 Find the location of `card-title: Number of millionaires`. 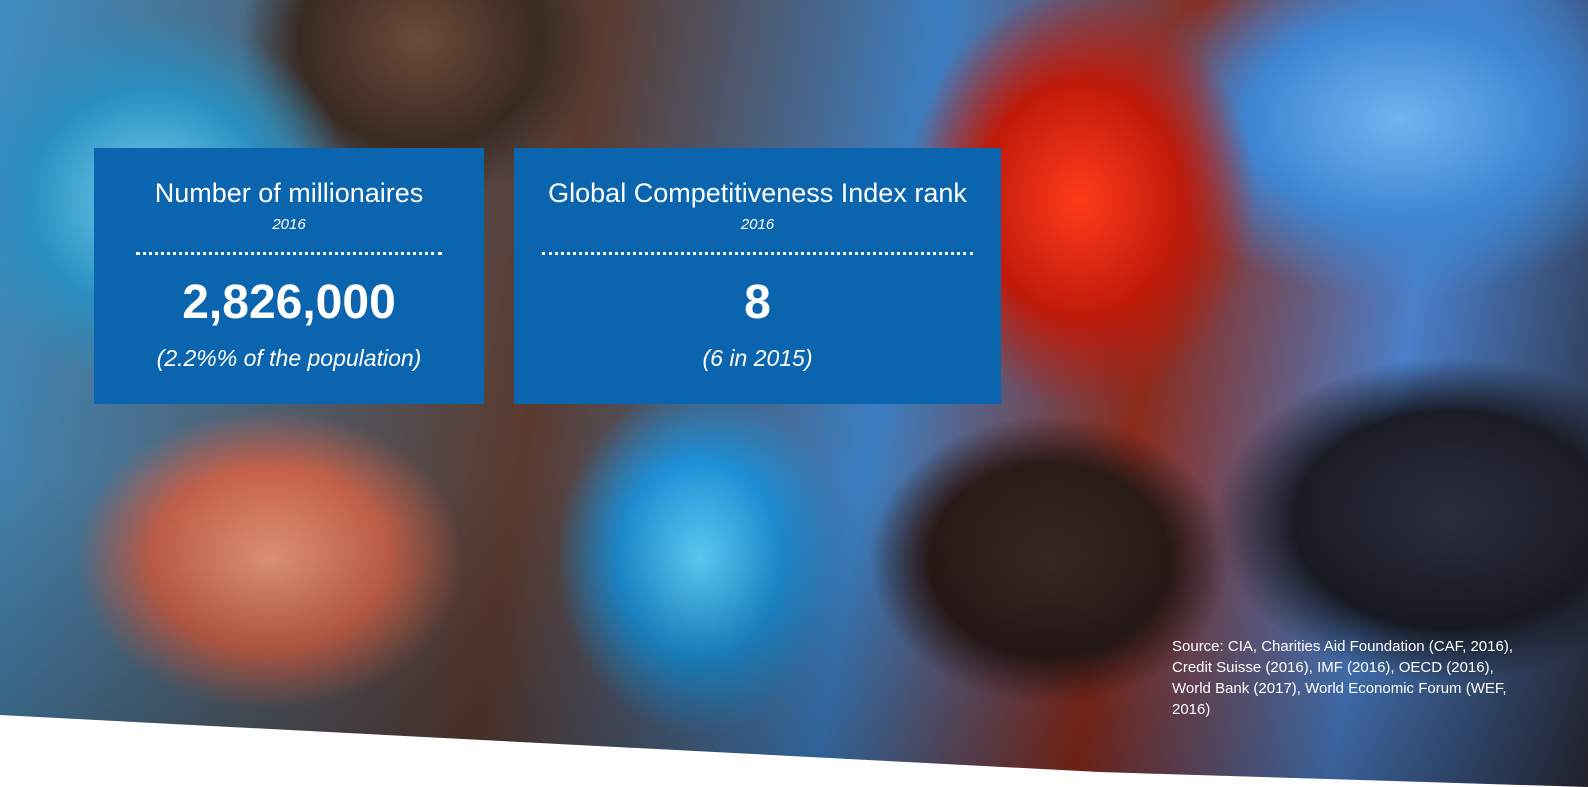

card-title: Number of millionaires is located at coordinates (289, 193).